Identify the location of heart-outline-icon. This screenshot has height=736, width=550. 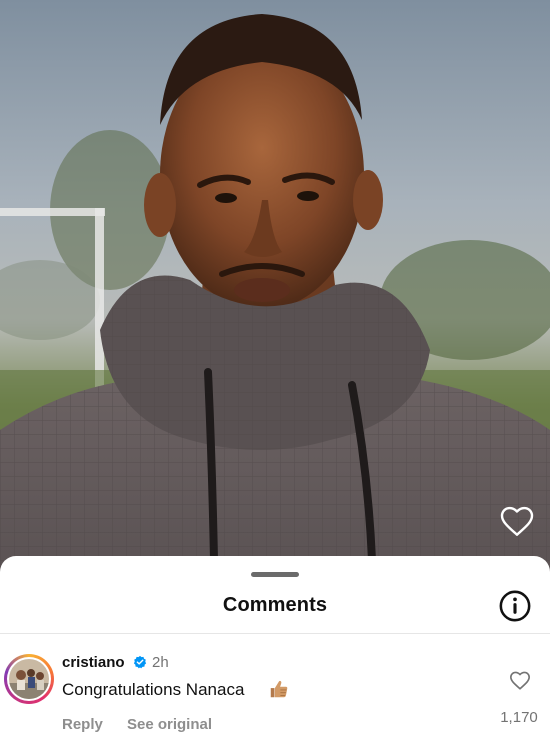
(517, 522).